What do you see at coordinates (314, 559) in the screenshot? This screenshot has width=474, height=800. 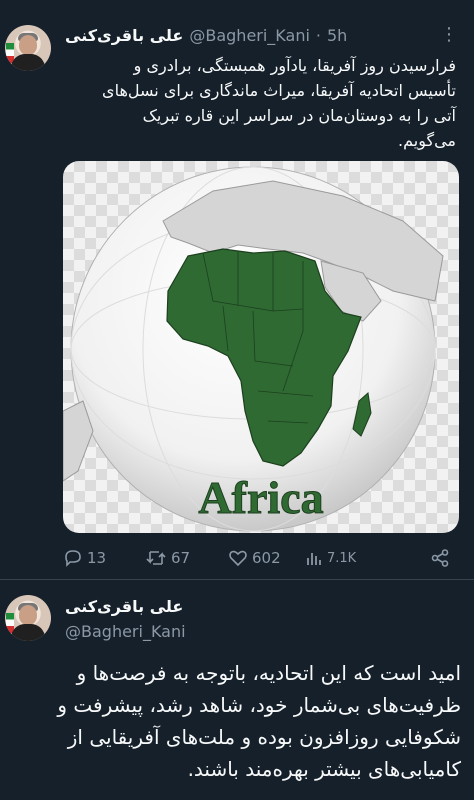 I see `views-icon` at bounding box center [314, 559].